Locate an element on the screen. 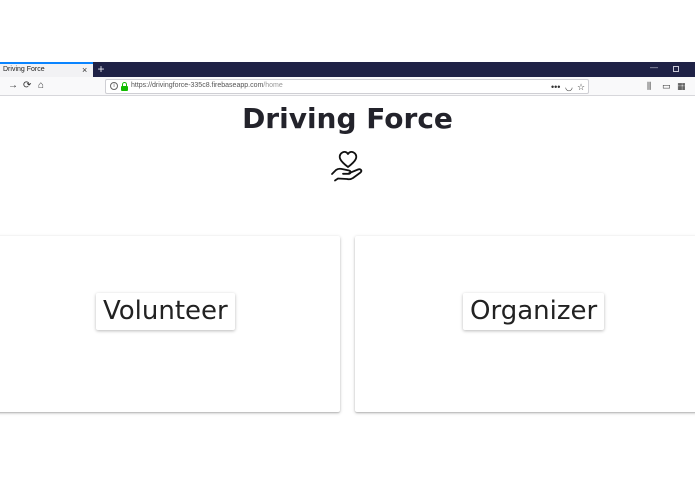  blank-top-area is located at coordinates (347, 31).